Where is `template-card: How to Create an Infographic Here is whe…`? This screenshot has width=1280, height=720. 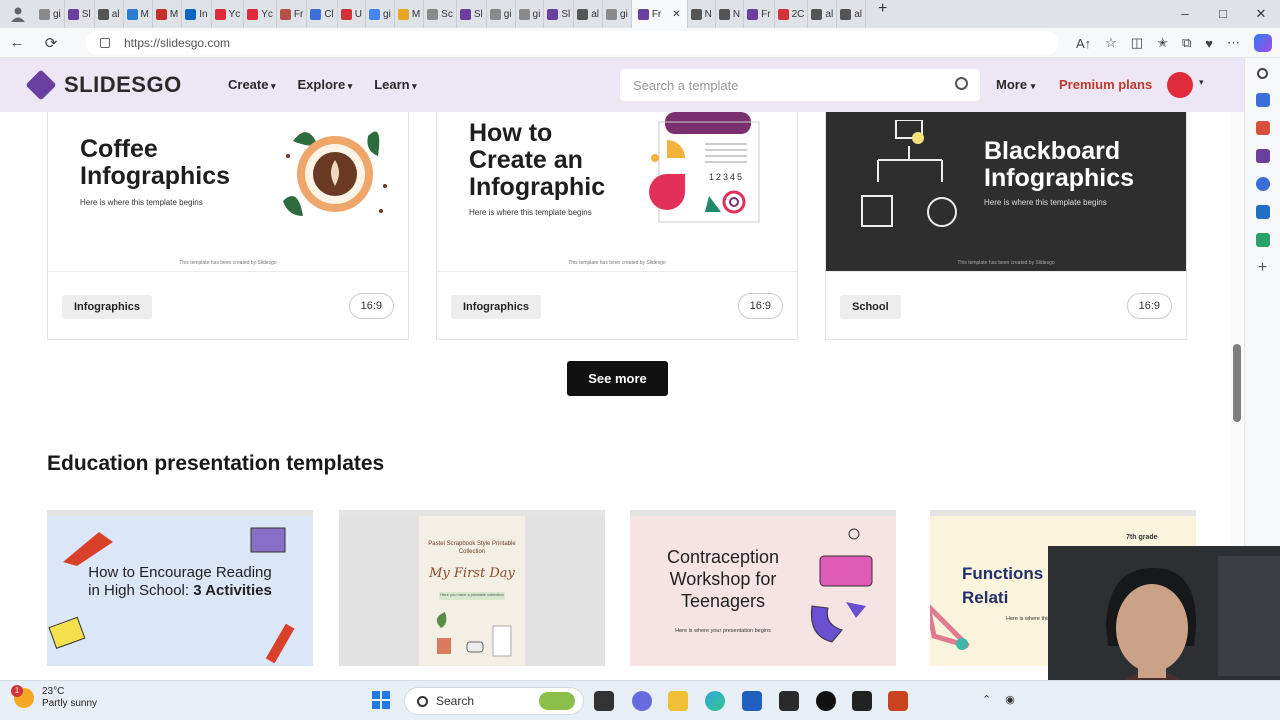 template-card: How to Create an Infographic Here is whe… is located at coordinates (617, 226).